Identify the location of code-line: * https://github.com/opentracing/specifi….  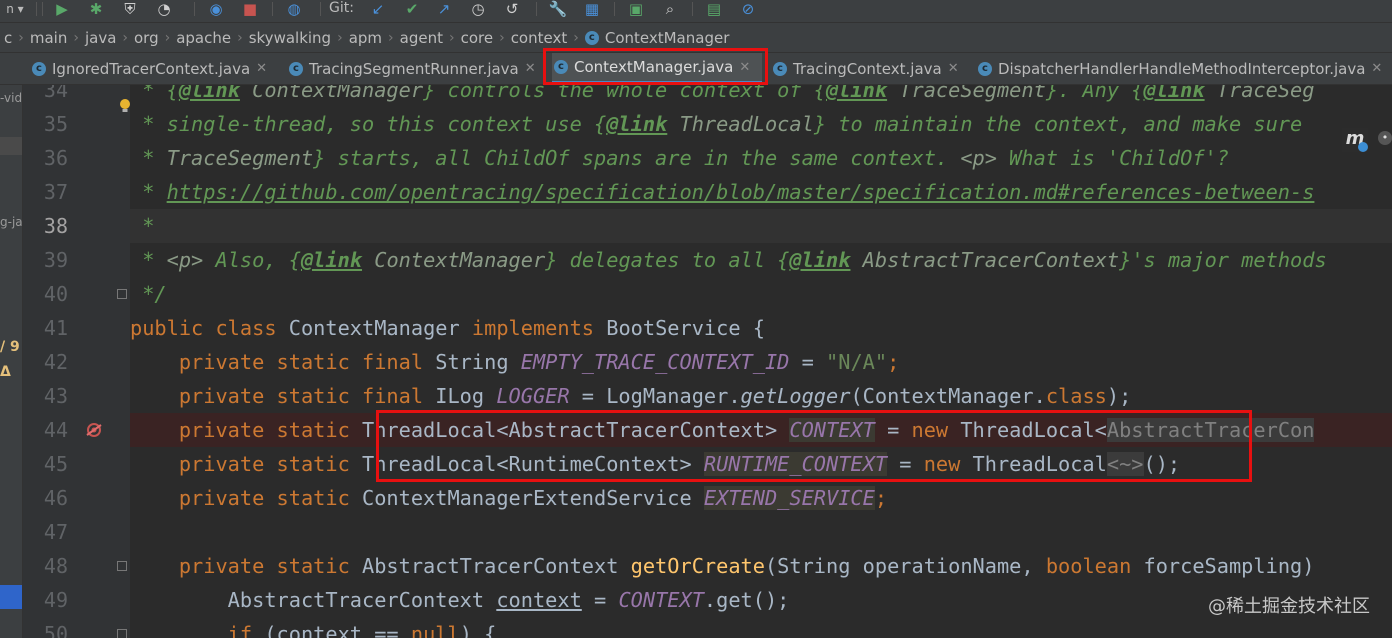
(722, 192).